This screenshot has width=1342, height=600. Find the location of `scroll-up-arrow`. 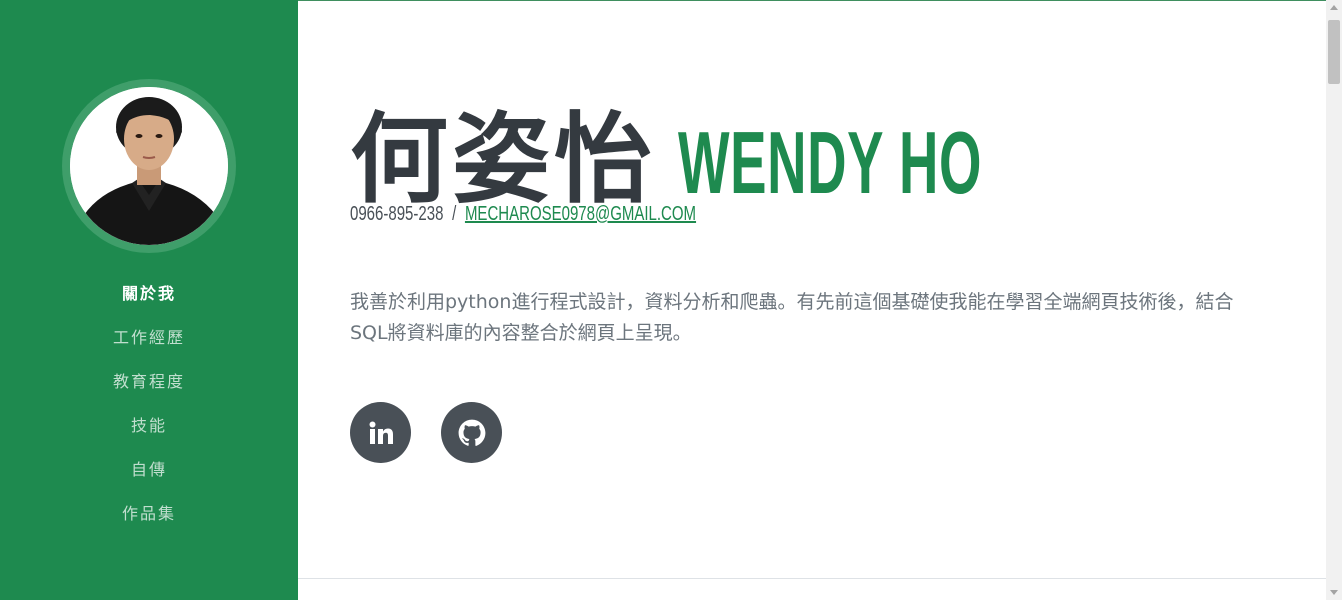

scroll-up-arrow is located at coordinates (1334, 7).